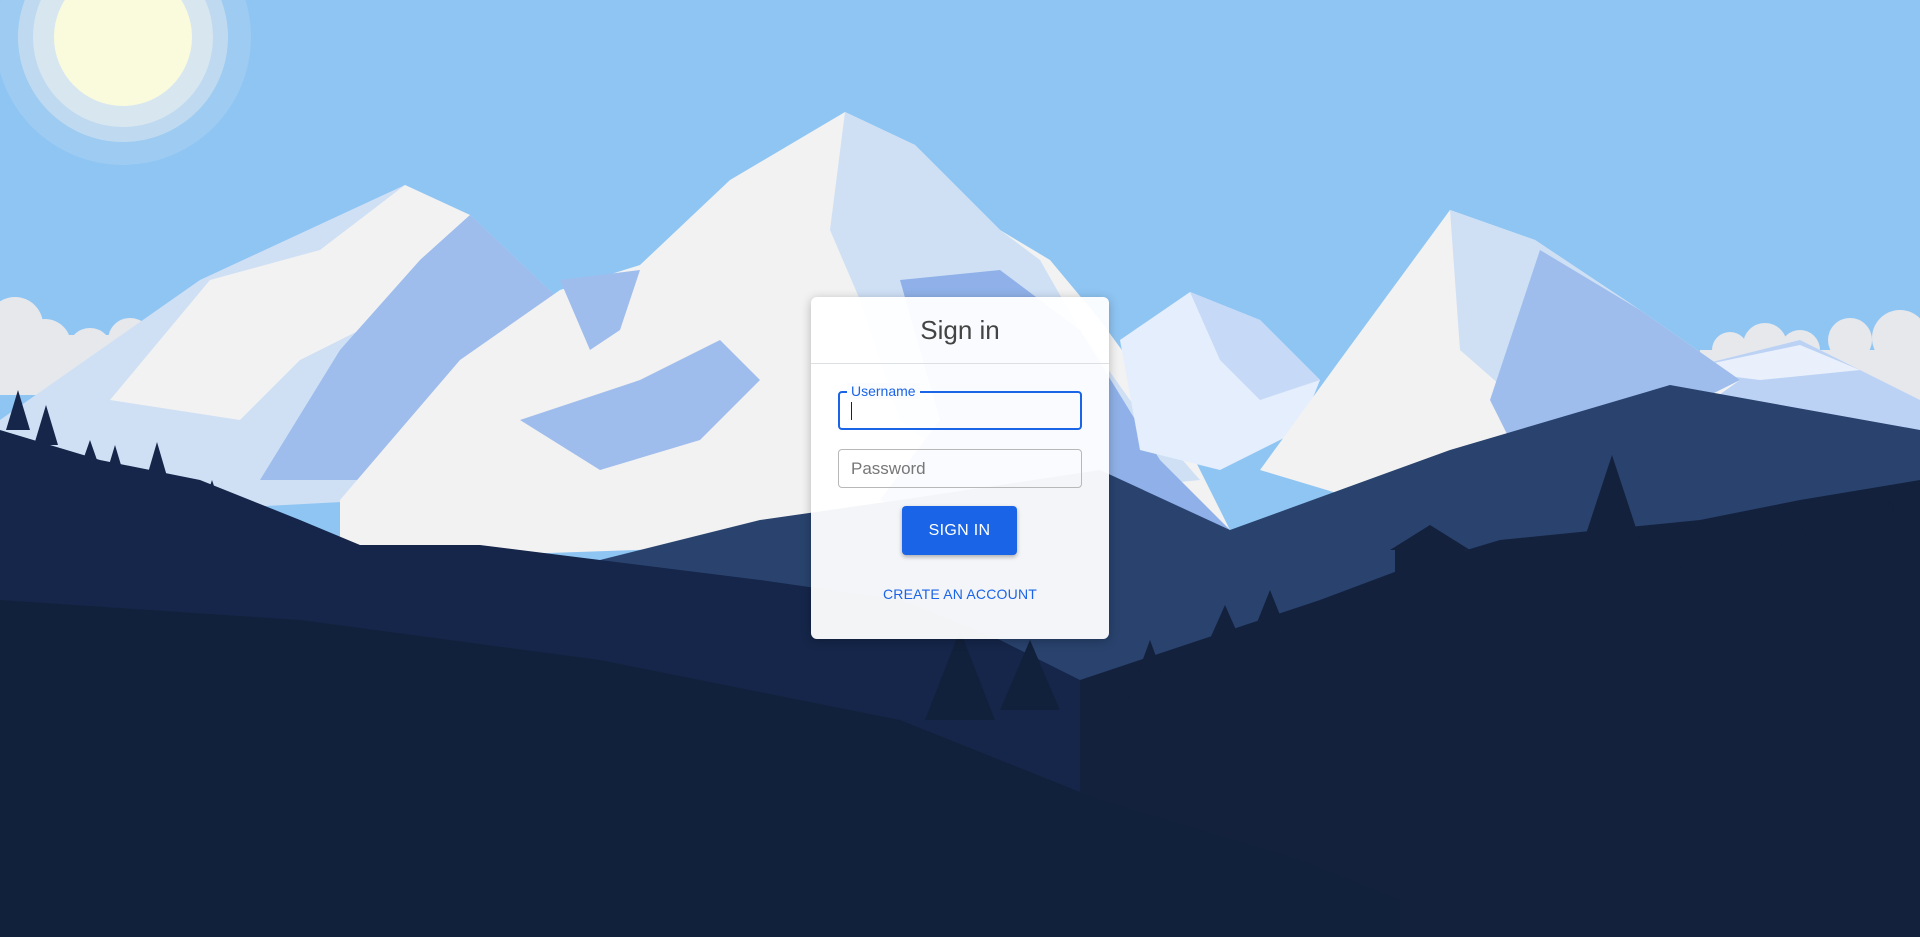 The width and height of the screenshot is (1920, 937). I want to click on password-input, so click(960, 468).